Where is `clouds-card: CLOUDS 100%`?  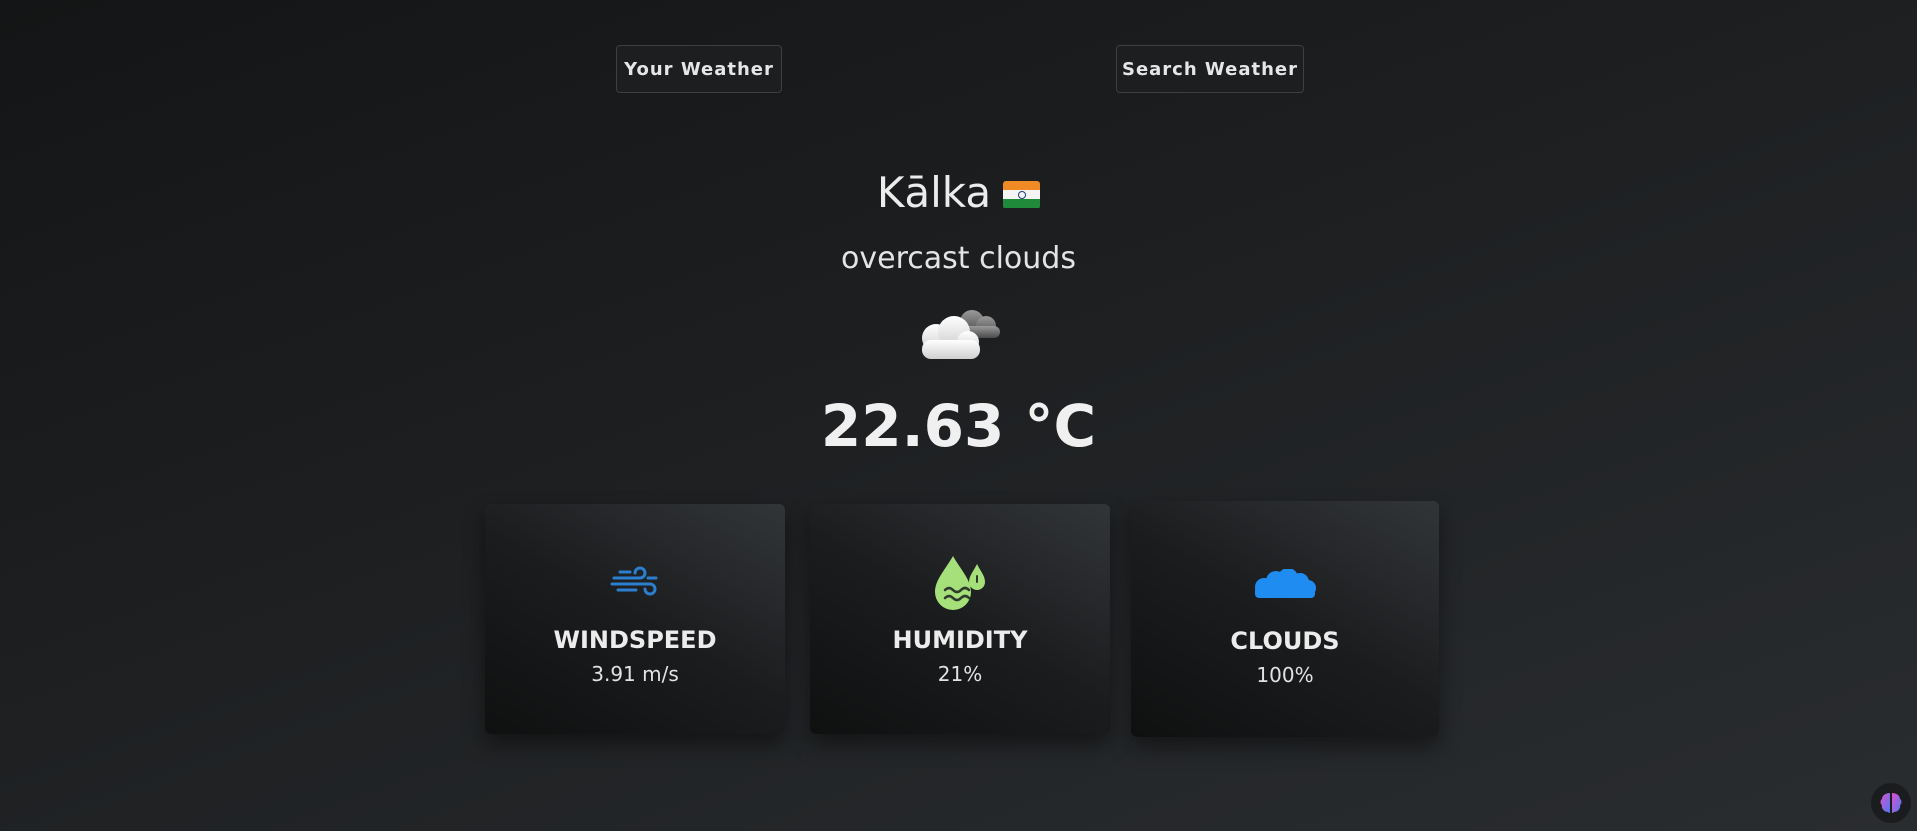
clouds-card: CLOUDS 100% is located at coordinates (1285, 619).